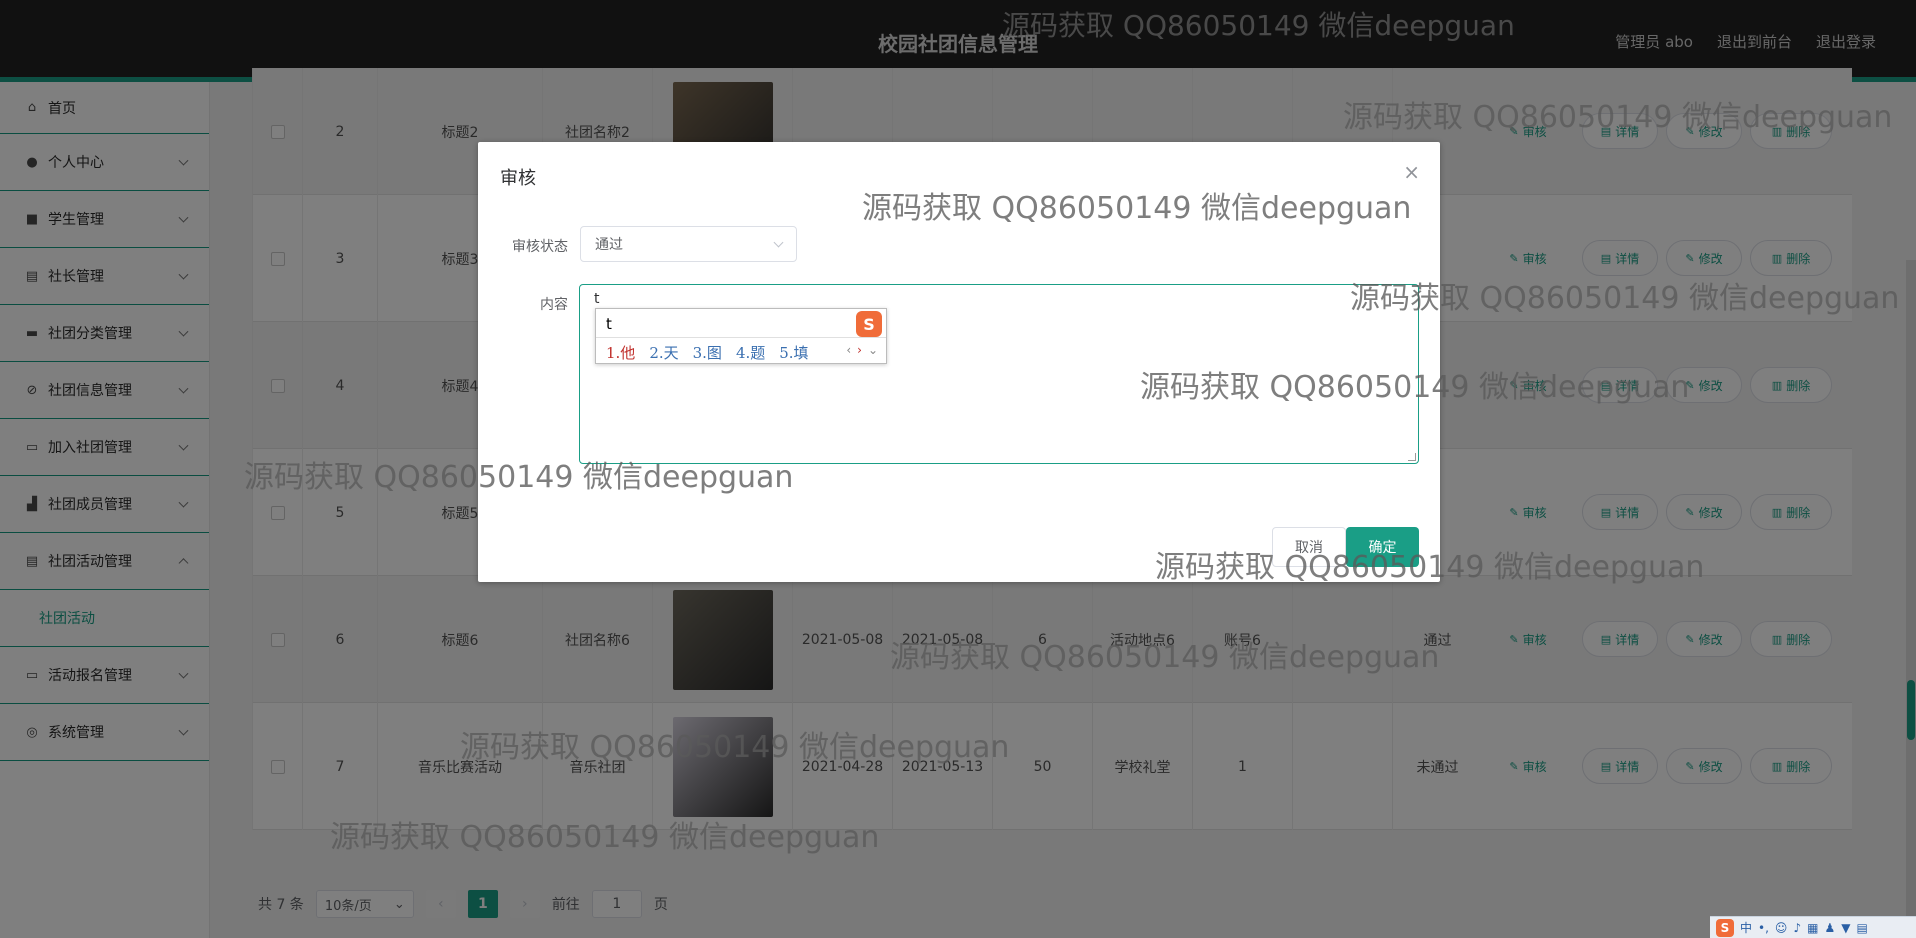  I want to click on close-icon: ×, so click(1411, 172).